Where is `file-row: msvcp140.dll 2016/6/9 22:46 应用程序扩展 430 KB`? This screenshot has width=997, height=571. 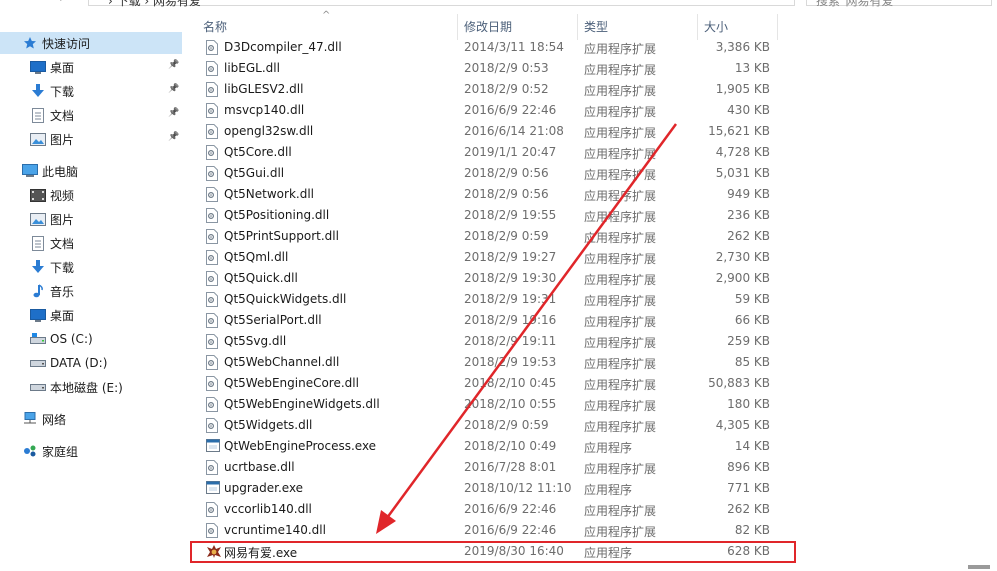
file-row: msvcp140.dll 2016/6/9 22:46 应用程序扩展 430 KB is located at coordinates (486, 110).